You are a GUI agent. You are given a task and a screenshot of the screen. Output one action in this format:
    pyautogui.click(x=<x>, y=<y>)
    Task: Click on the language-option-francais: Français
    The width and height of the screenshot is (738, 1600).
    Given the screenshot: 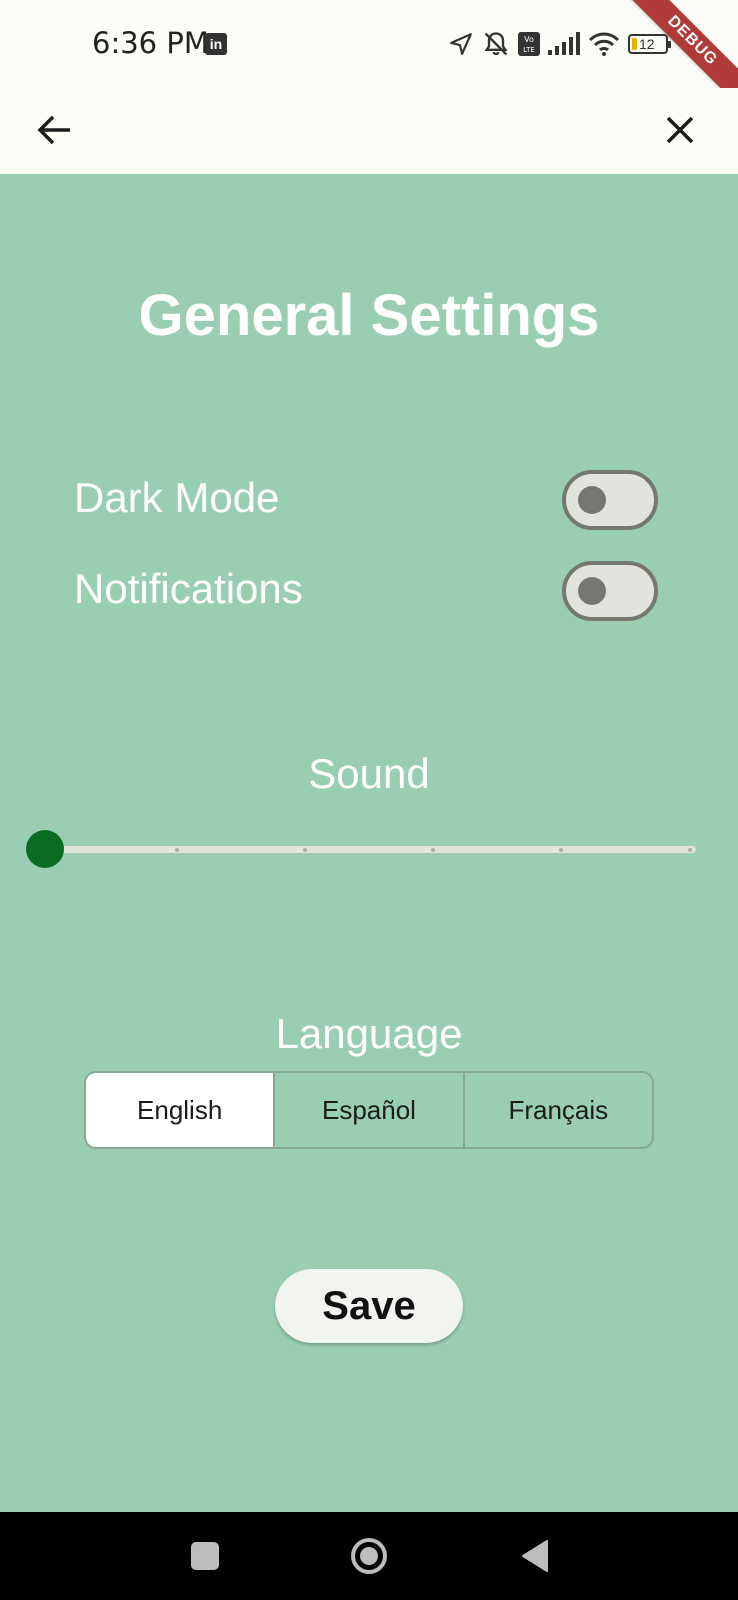 What is the action you would take?
    pyautogui.click(x=557, y=1110)
    